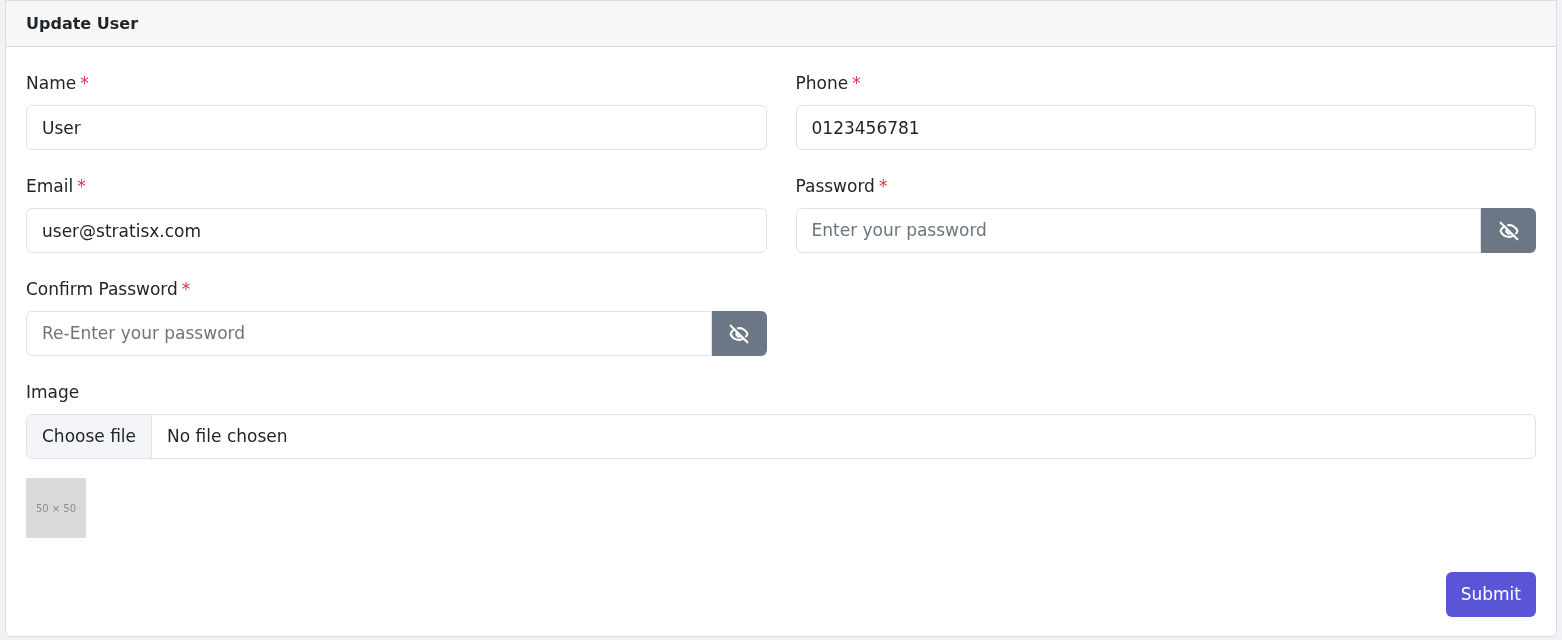 This screenshot has width=1562, height=640. Describe the element at coordinates (396, 230) in the screenshot. I see `text-field: user@stratisx.com` at that location.